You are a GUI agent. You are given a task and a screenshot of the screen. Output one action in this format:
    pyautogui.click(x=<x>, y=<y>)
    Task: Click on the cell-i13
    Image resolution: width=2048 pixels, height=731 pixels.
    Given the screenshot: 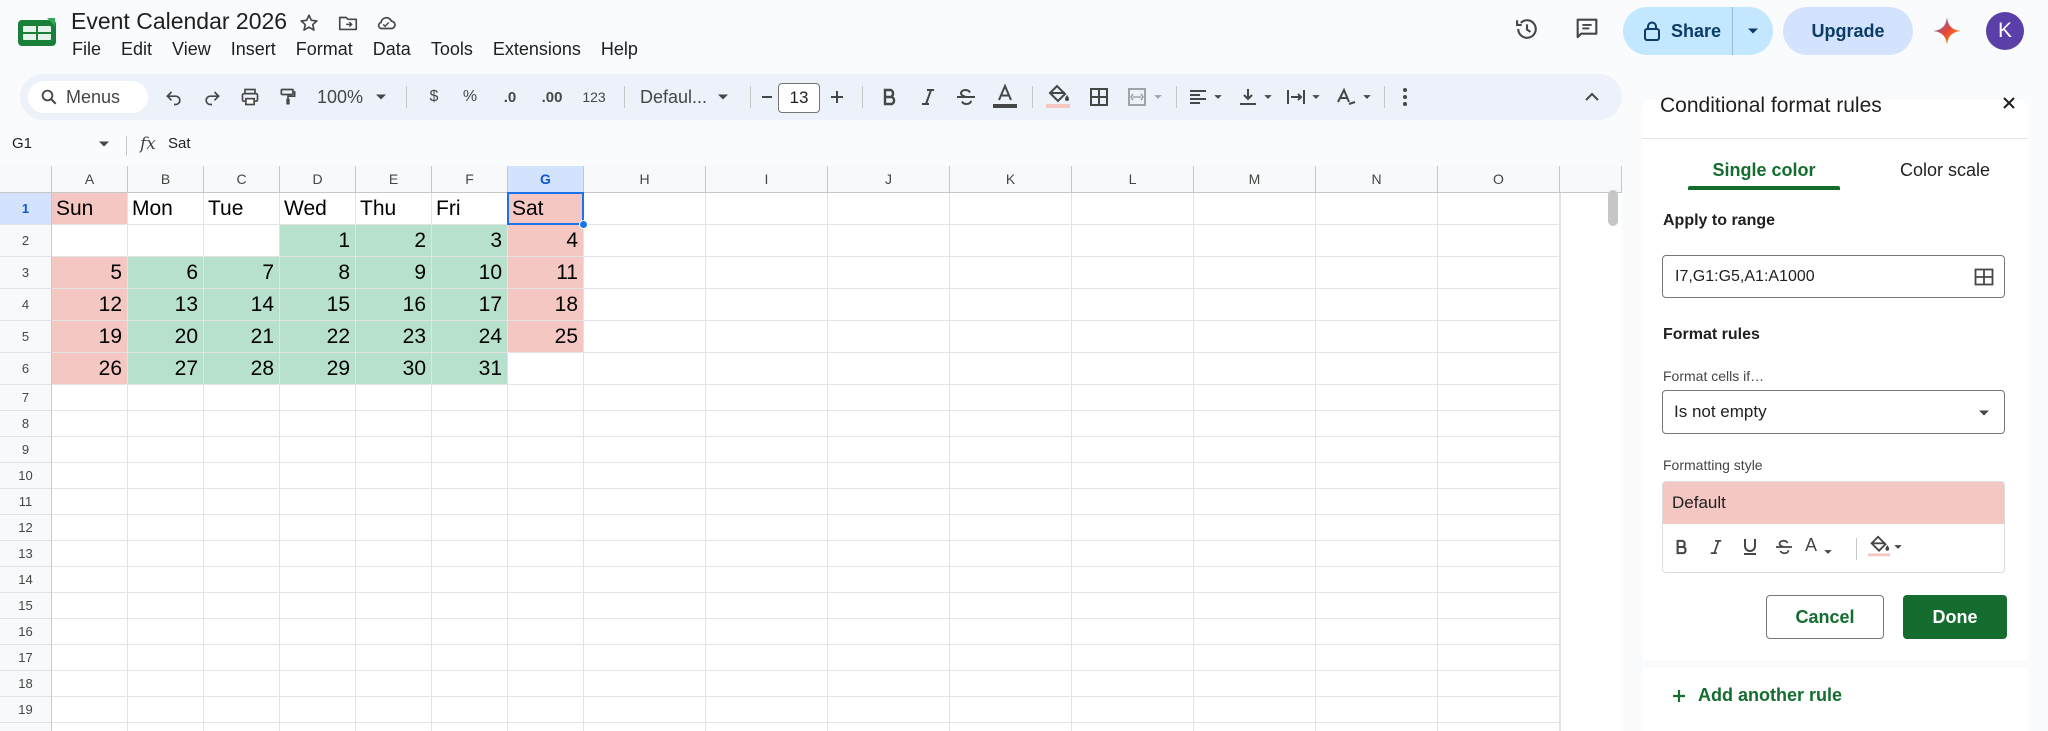 What is the action you would take?
    pyautogui.click(x=767, y=554)
    